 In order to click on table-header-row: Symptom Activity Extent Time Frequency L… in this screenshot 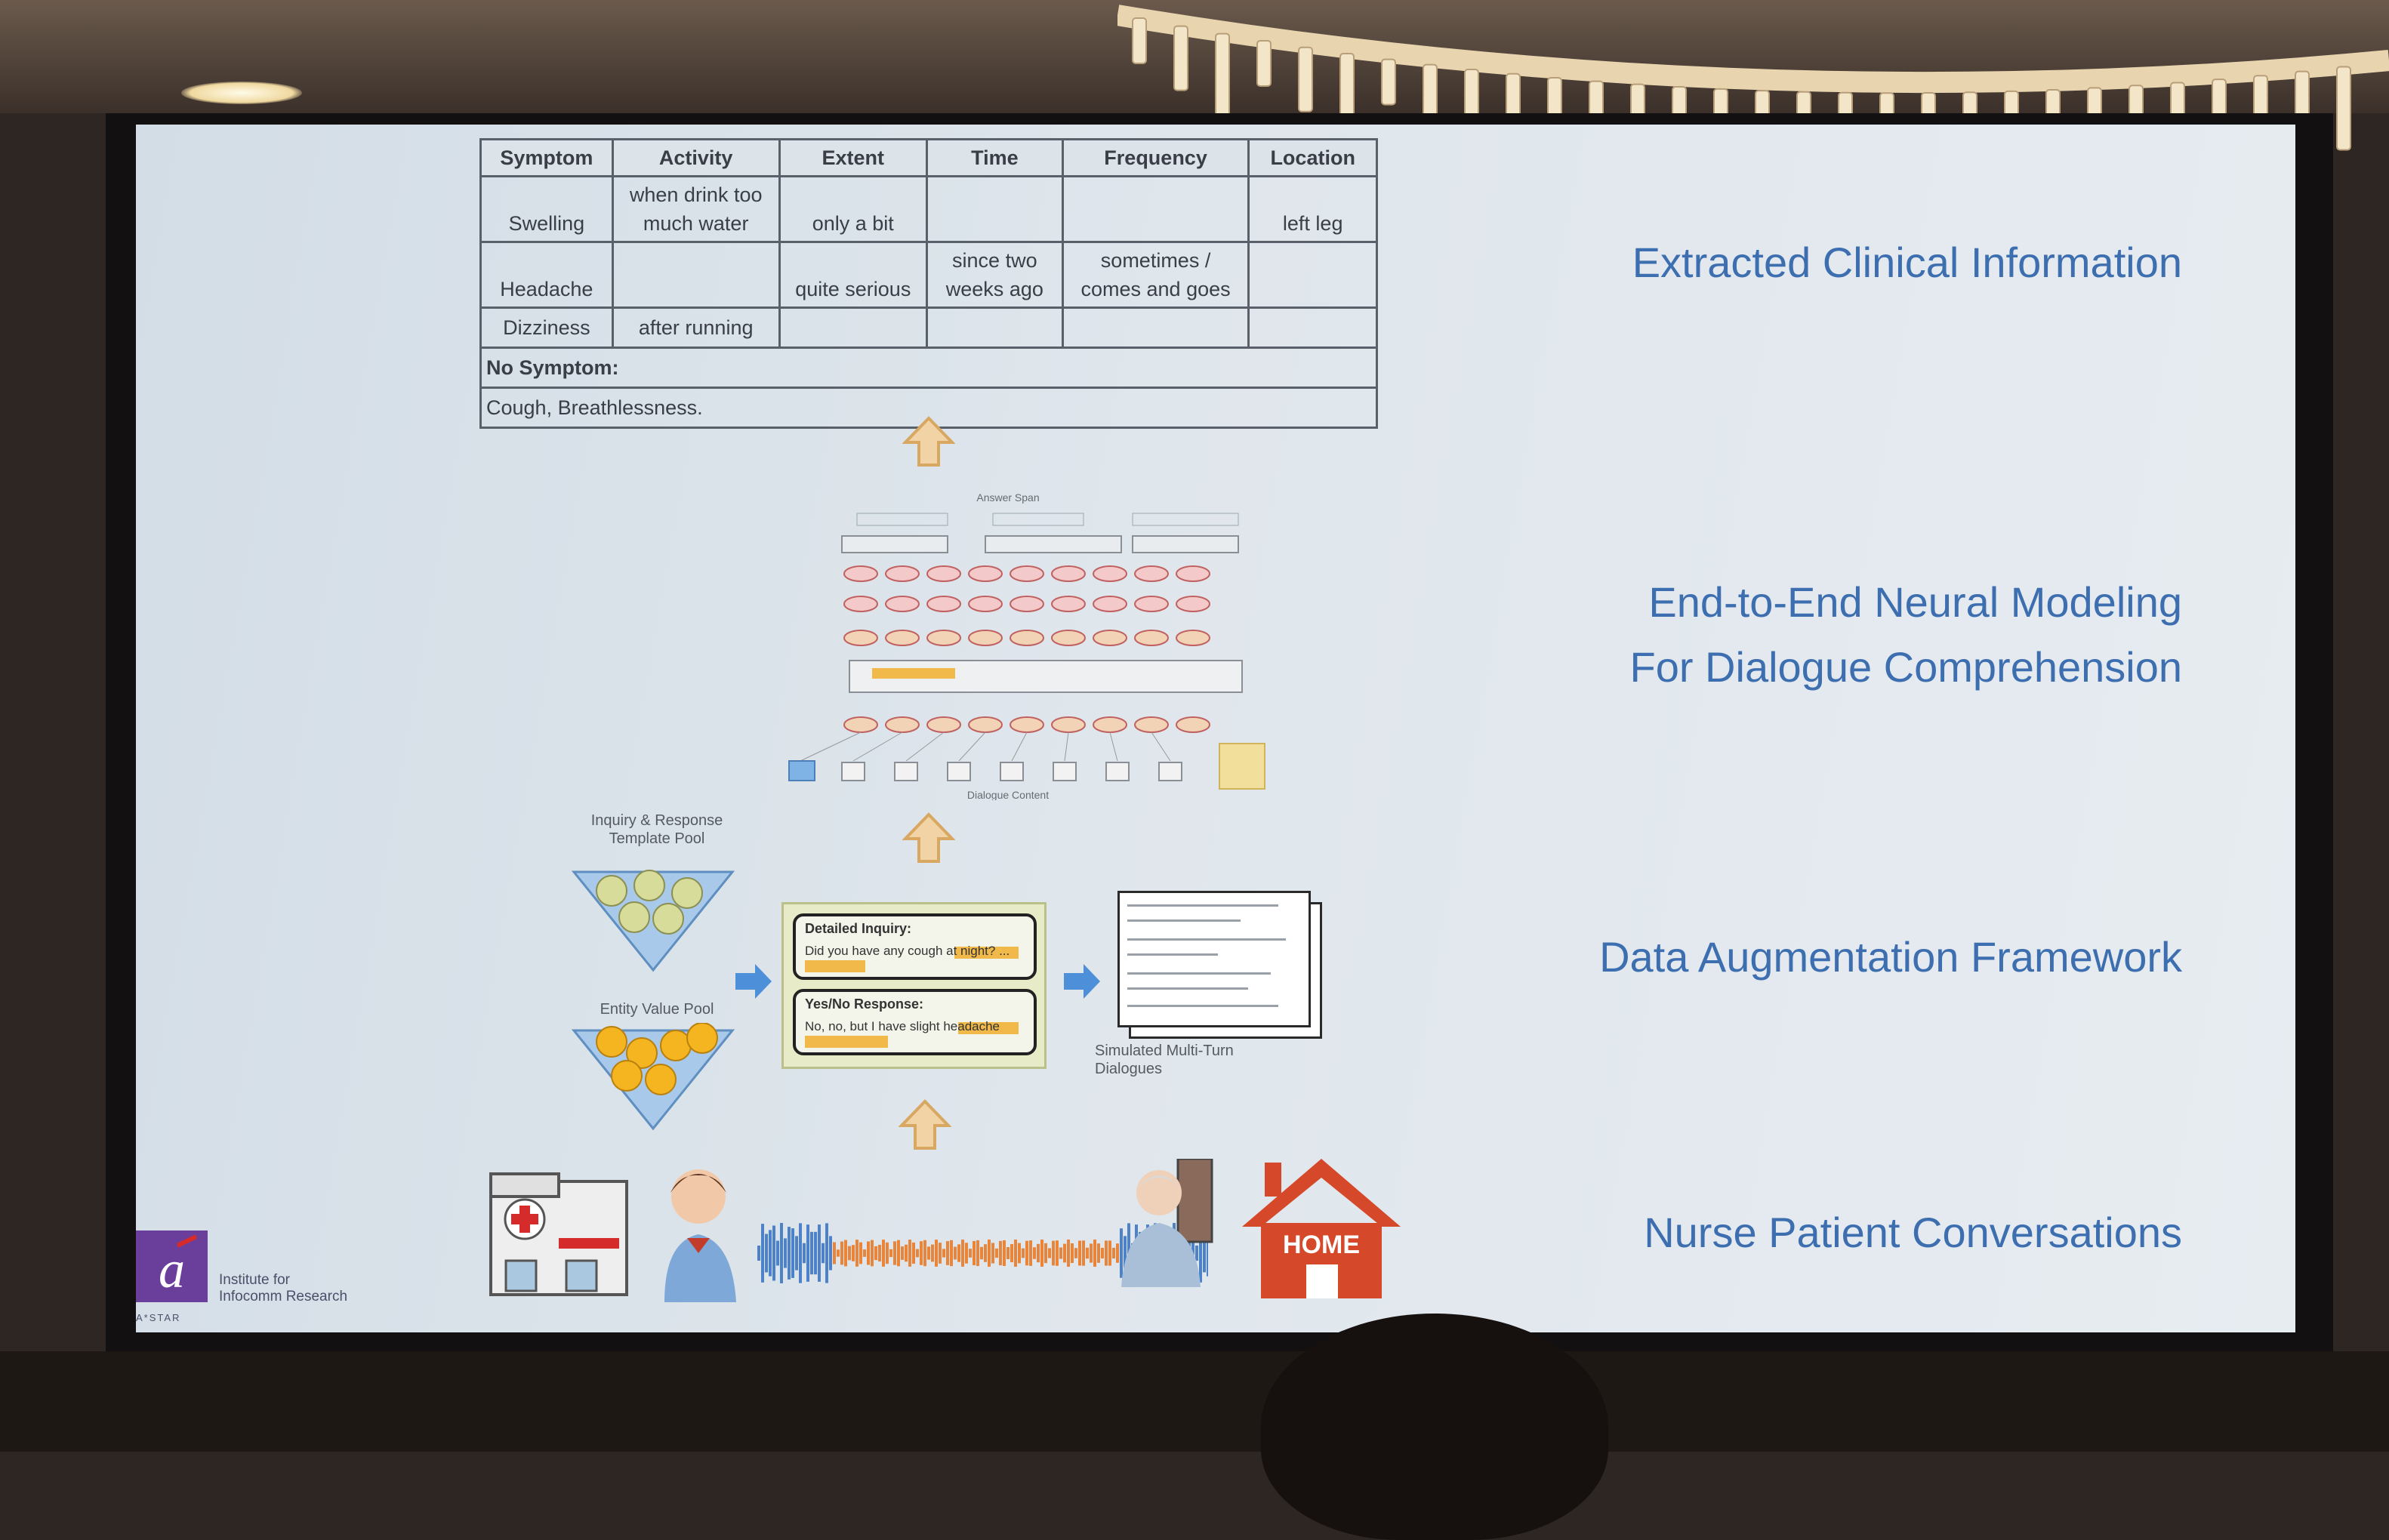, I will do `click(928, 157)`.